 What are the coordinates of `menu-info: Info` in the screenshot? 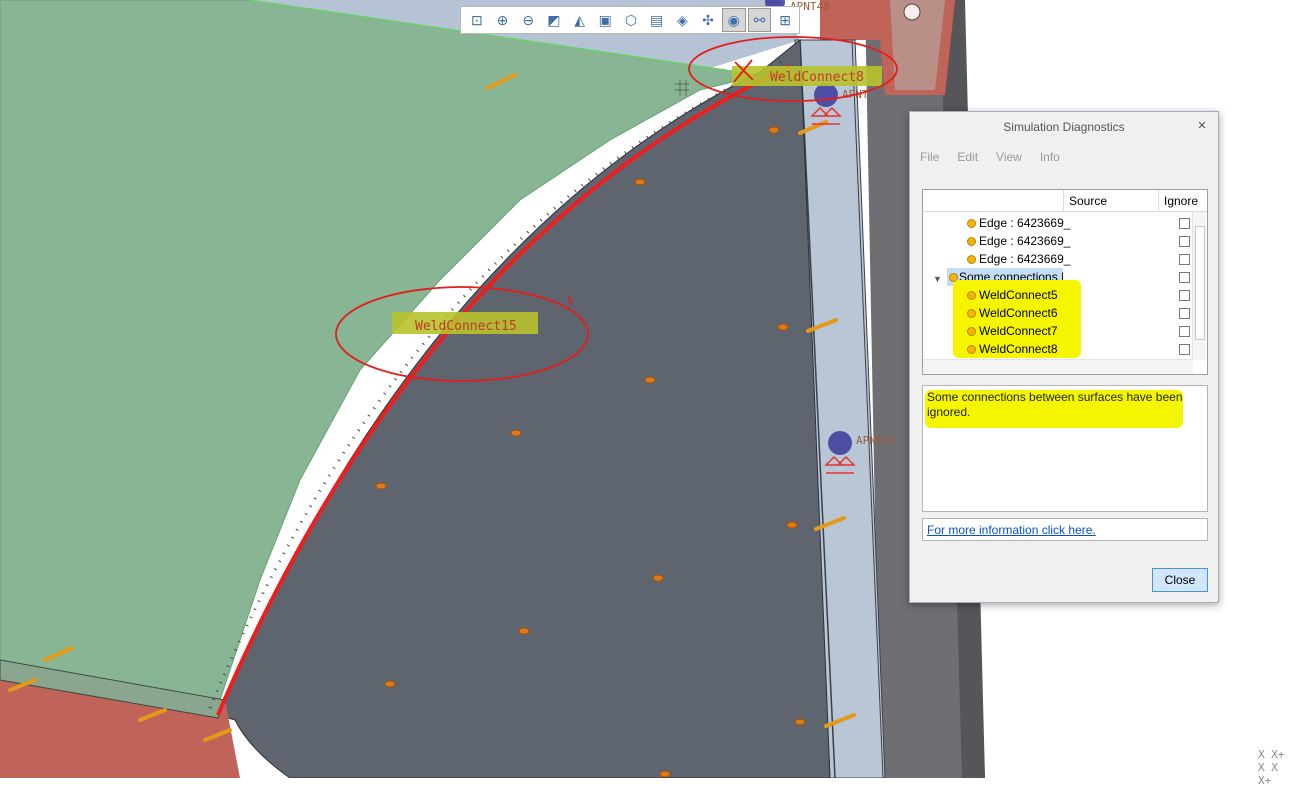 It's located at (1050, 158).